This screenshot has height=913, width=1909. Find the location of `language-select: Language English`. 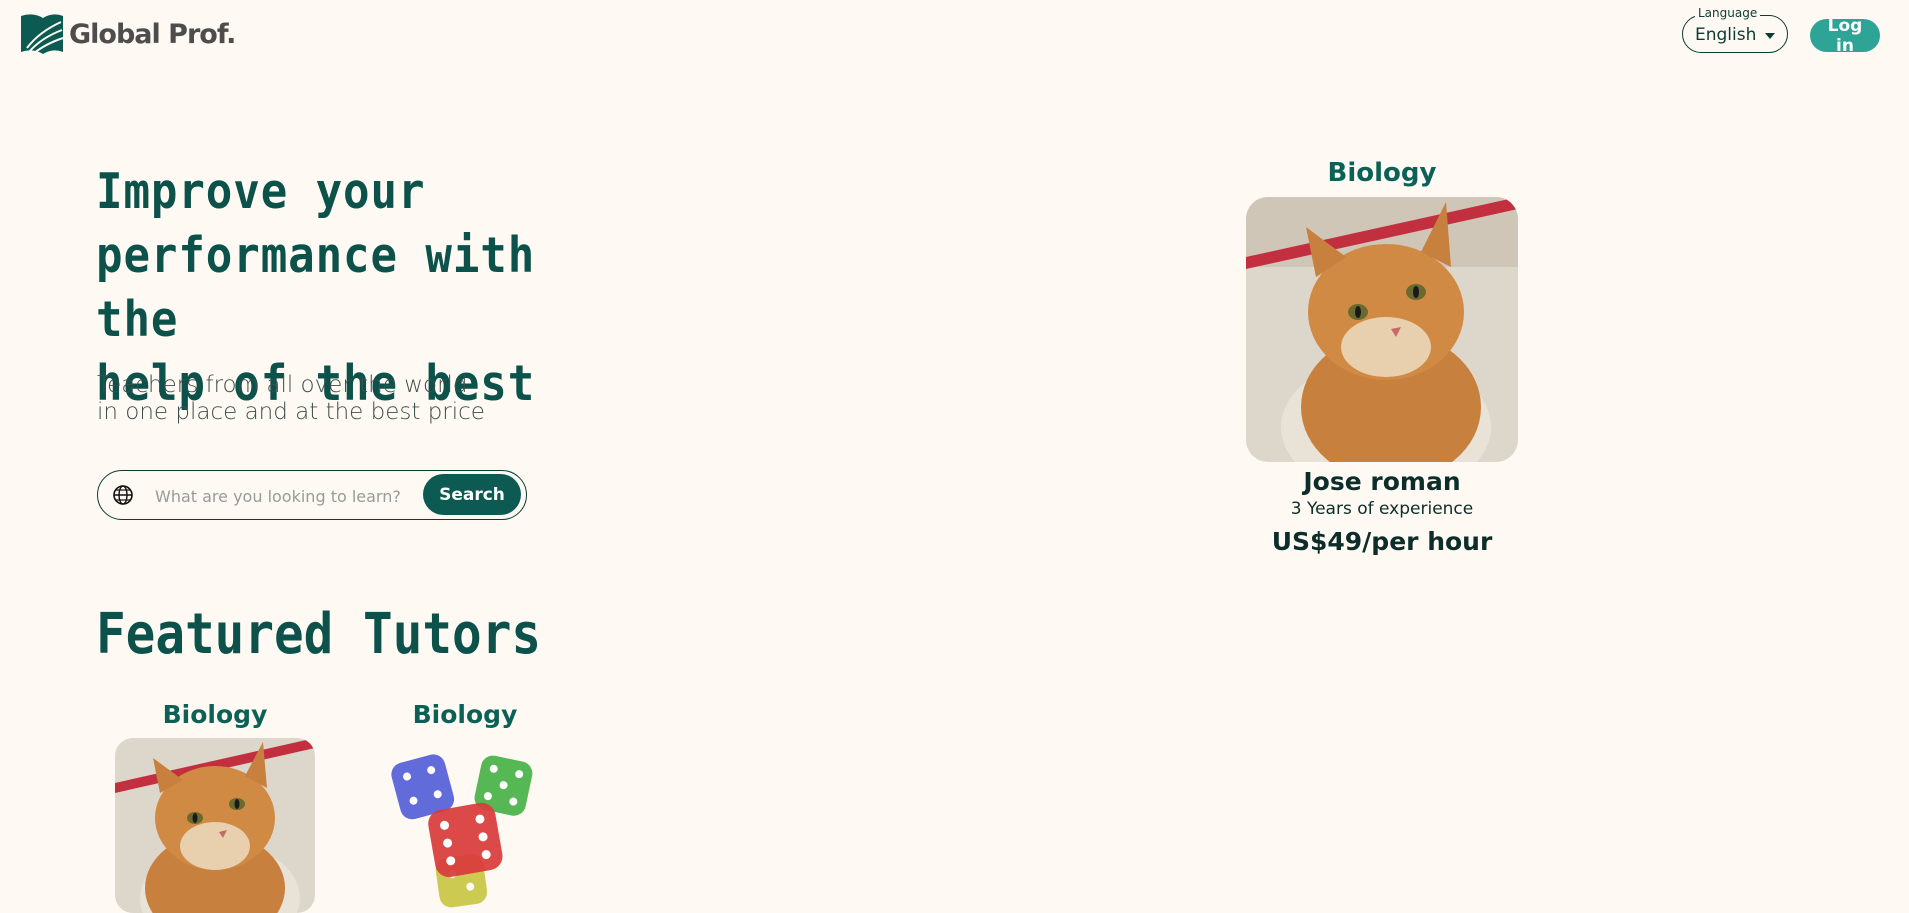

language-select: Language English is located at coordinates (1735, 29).